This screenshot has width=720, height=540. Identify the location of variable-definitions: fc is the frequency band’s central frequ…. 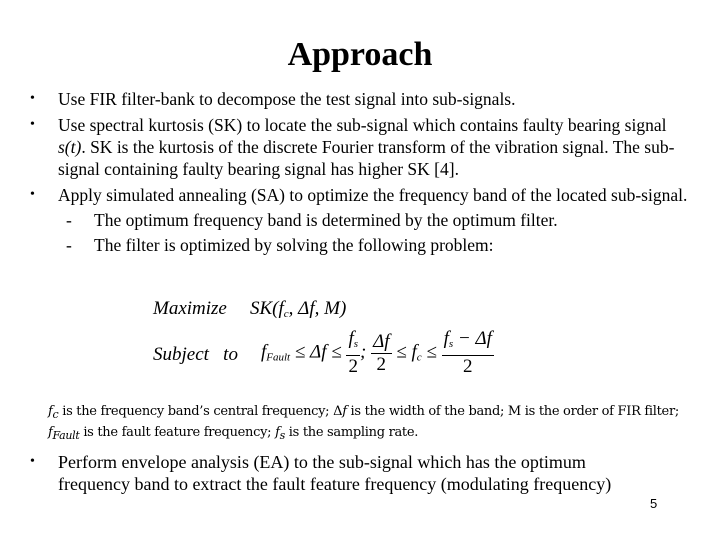
(383, 424).